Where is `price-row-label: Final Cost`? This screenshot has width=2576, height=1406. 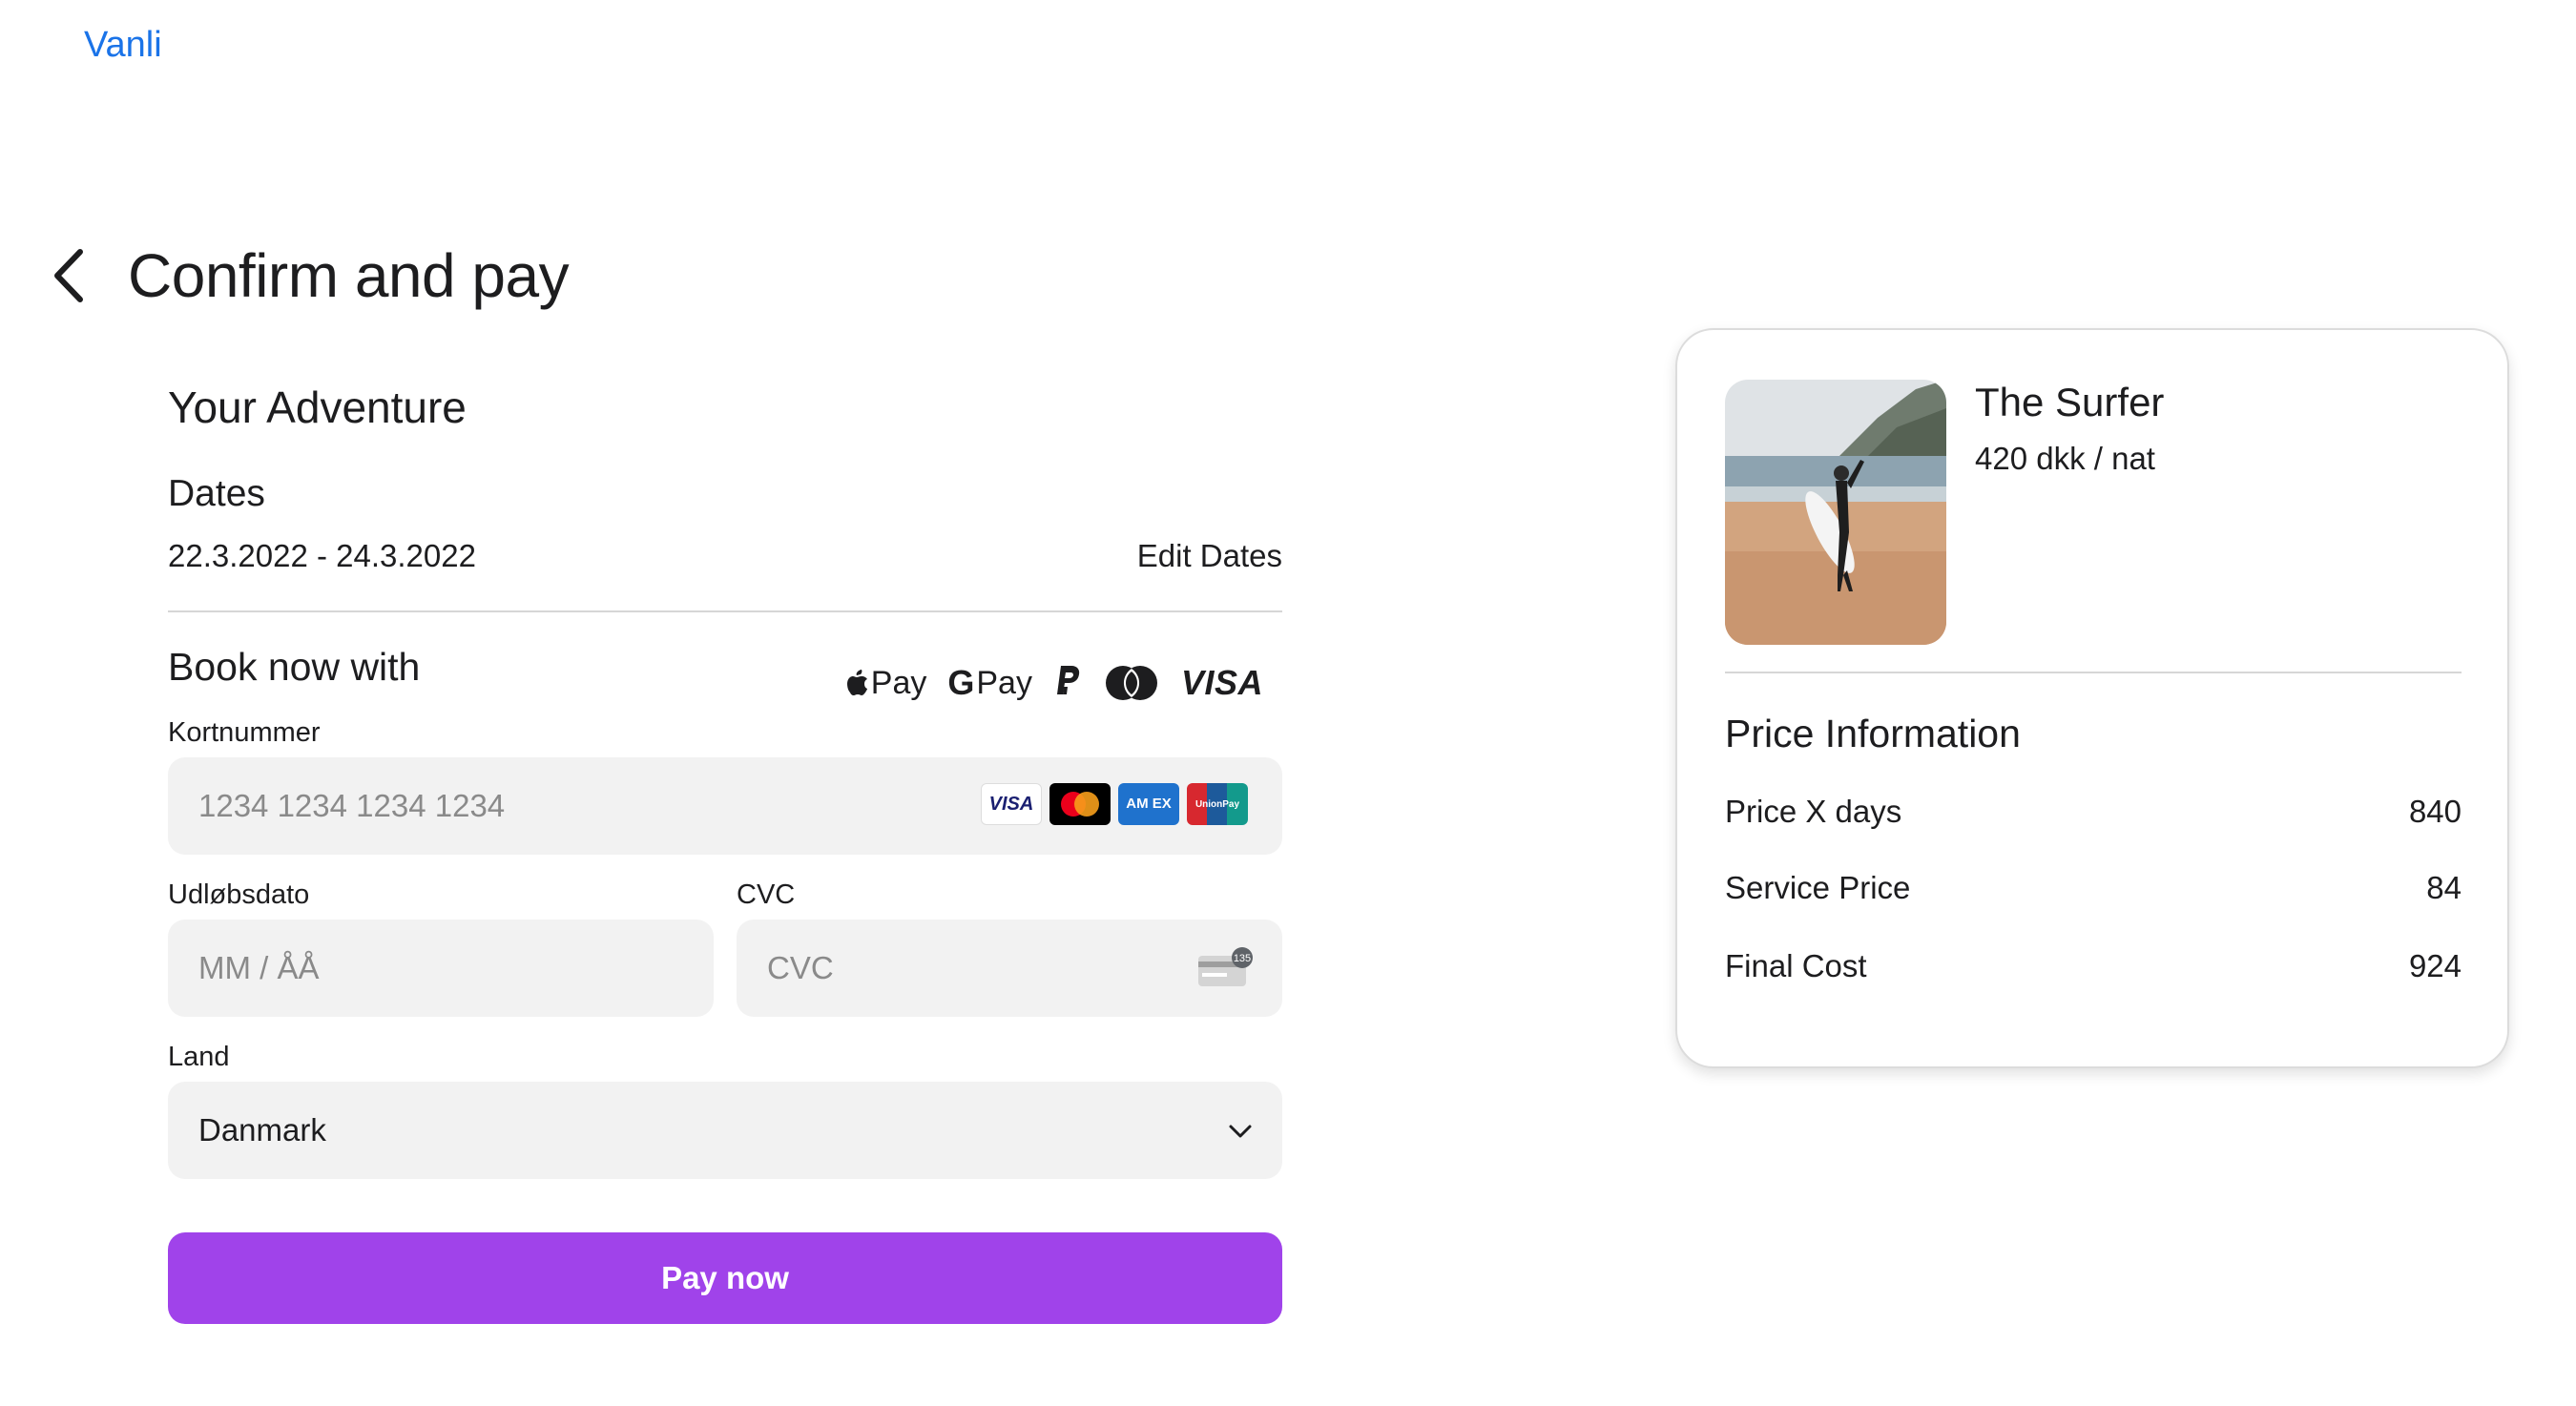
price-row-label: Final Cost is located at coordinates (1796, 966).